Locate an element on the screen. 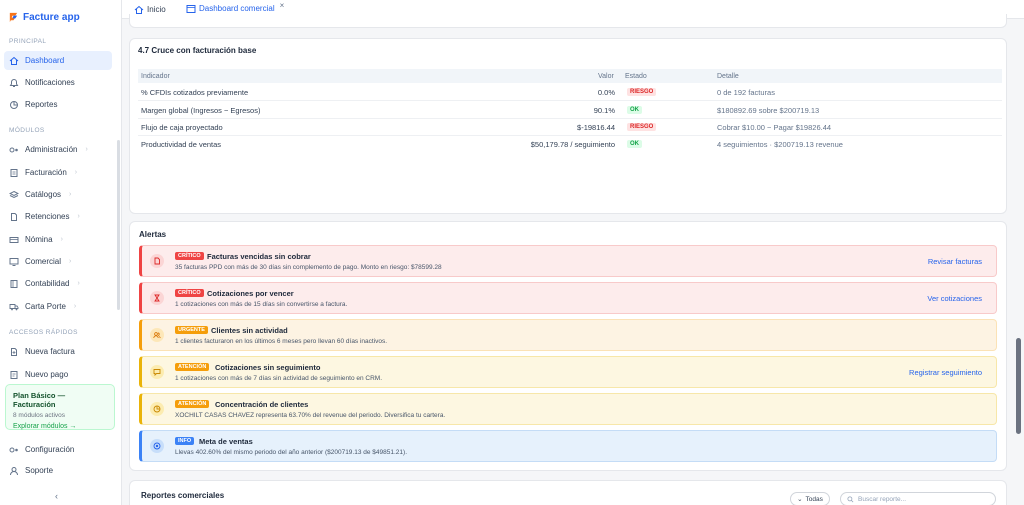  sidebar-item-label: Contabilidad is located at coordinates (47, 283).